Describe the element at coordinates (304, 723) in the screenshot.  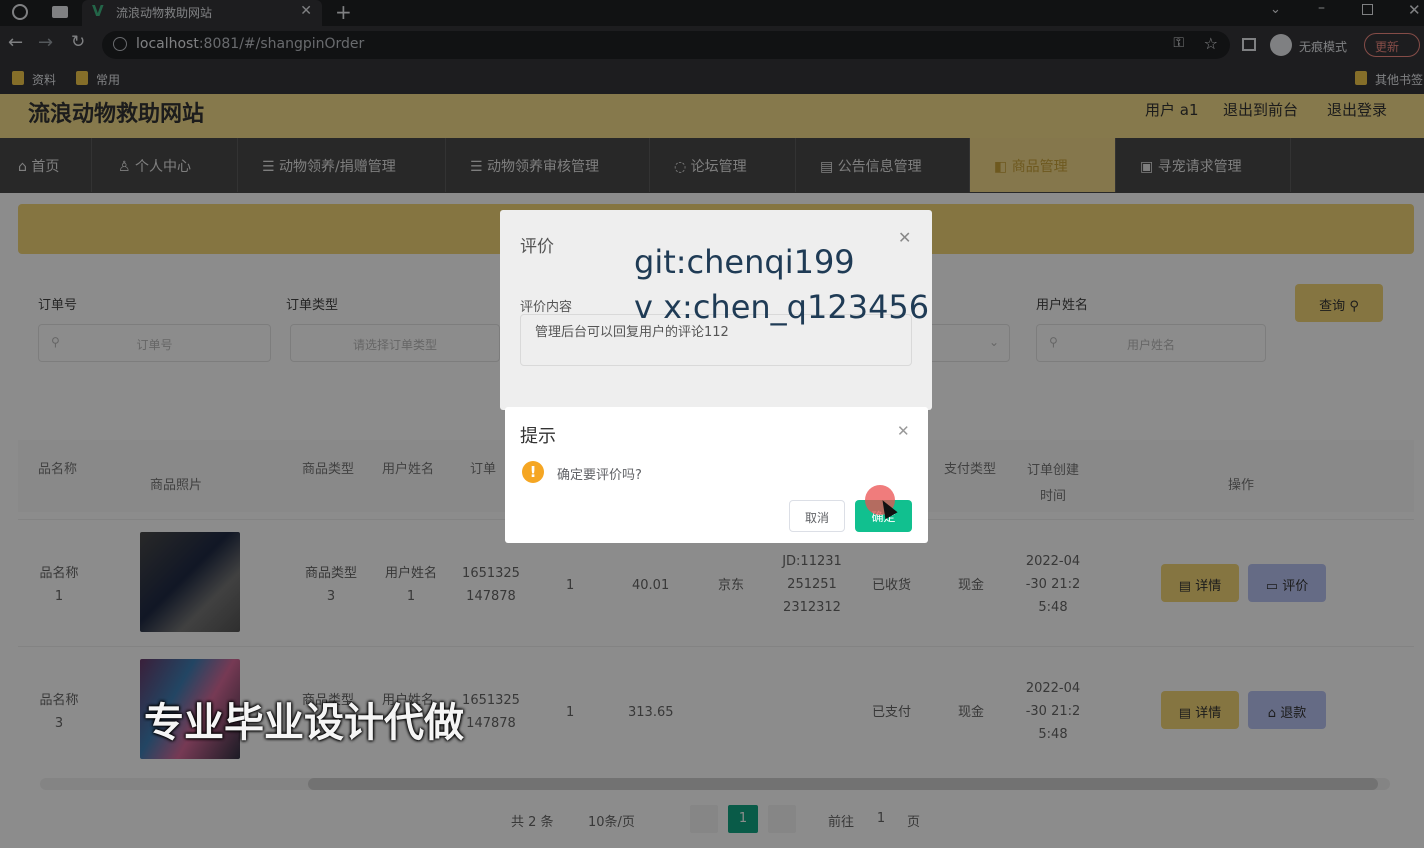
I see `watermark-banner: 专业毕业设计代做` at that location.